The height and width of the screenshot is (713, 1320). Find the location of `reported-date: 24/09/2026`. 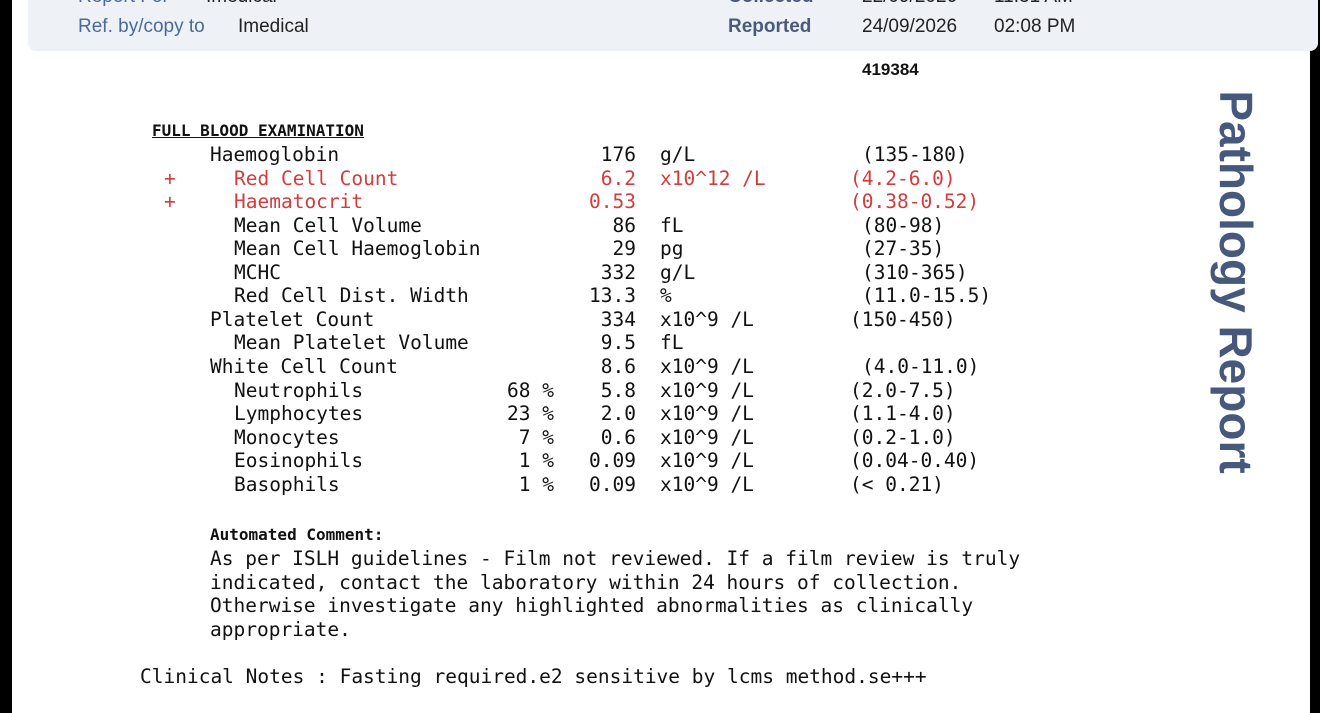

reported-date: 24/09/2026 is located at coordinates (910, 26).